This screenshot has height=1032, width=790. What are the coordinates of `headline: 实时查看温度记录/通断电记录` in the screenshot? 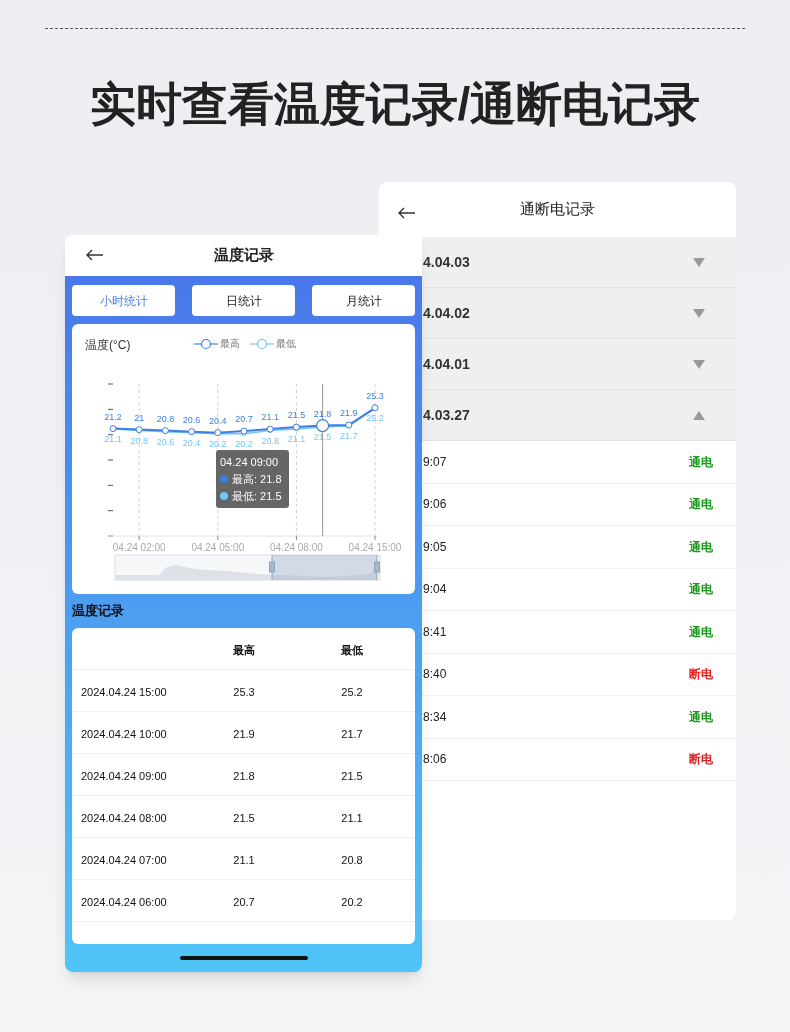 It's located at (395, 104).